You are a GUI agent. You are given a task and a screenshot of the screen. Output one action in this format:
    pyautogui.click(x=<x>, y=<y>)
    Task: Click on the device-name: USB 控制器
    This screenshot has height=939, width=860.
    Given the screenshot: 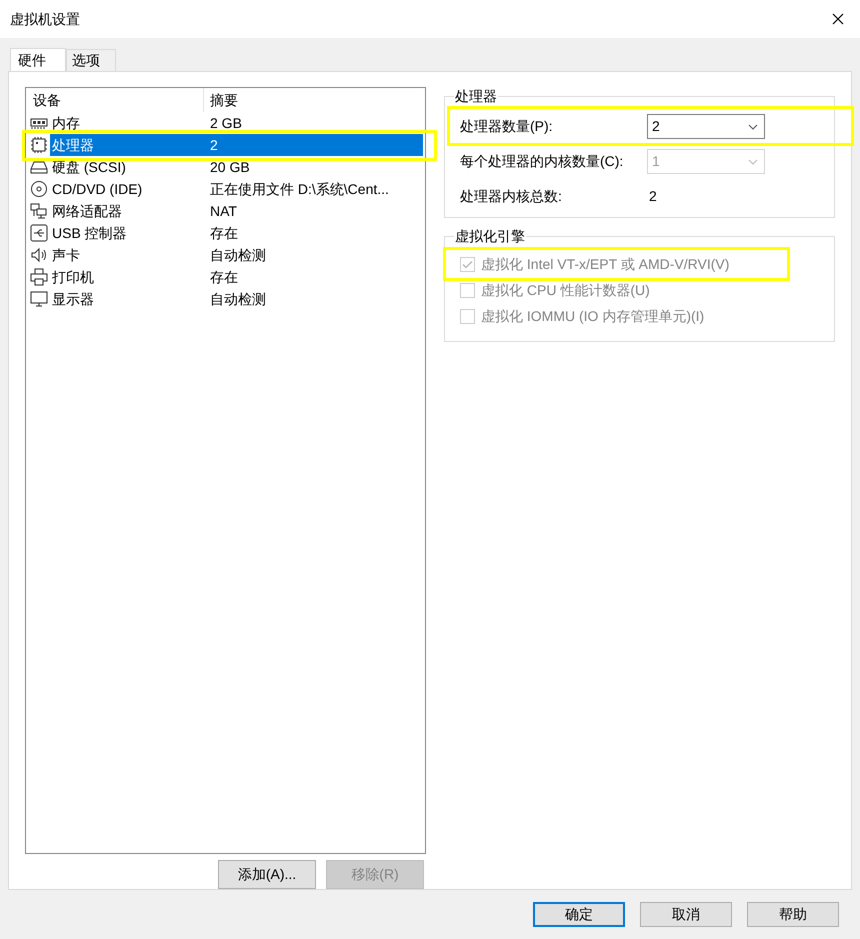 What is the action you would take?
    pyautogui.click(x=89, y=233)
    